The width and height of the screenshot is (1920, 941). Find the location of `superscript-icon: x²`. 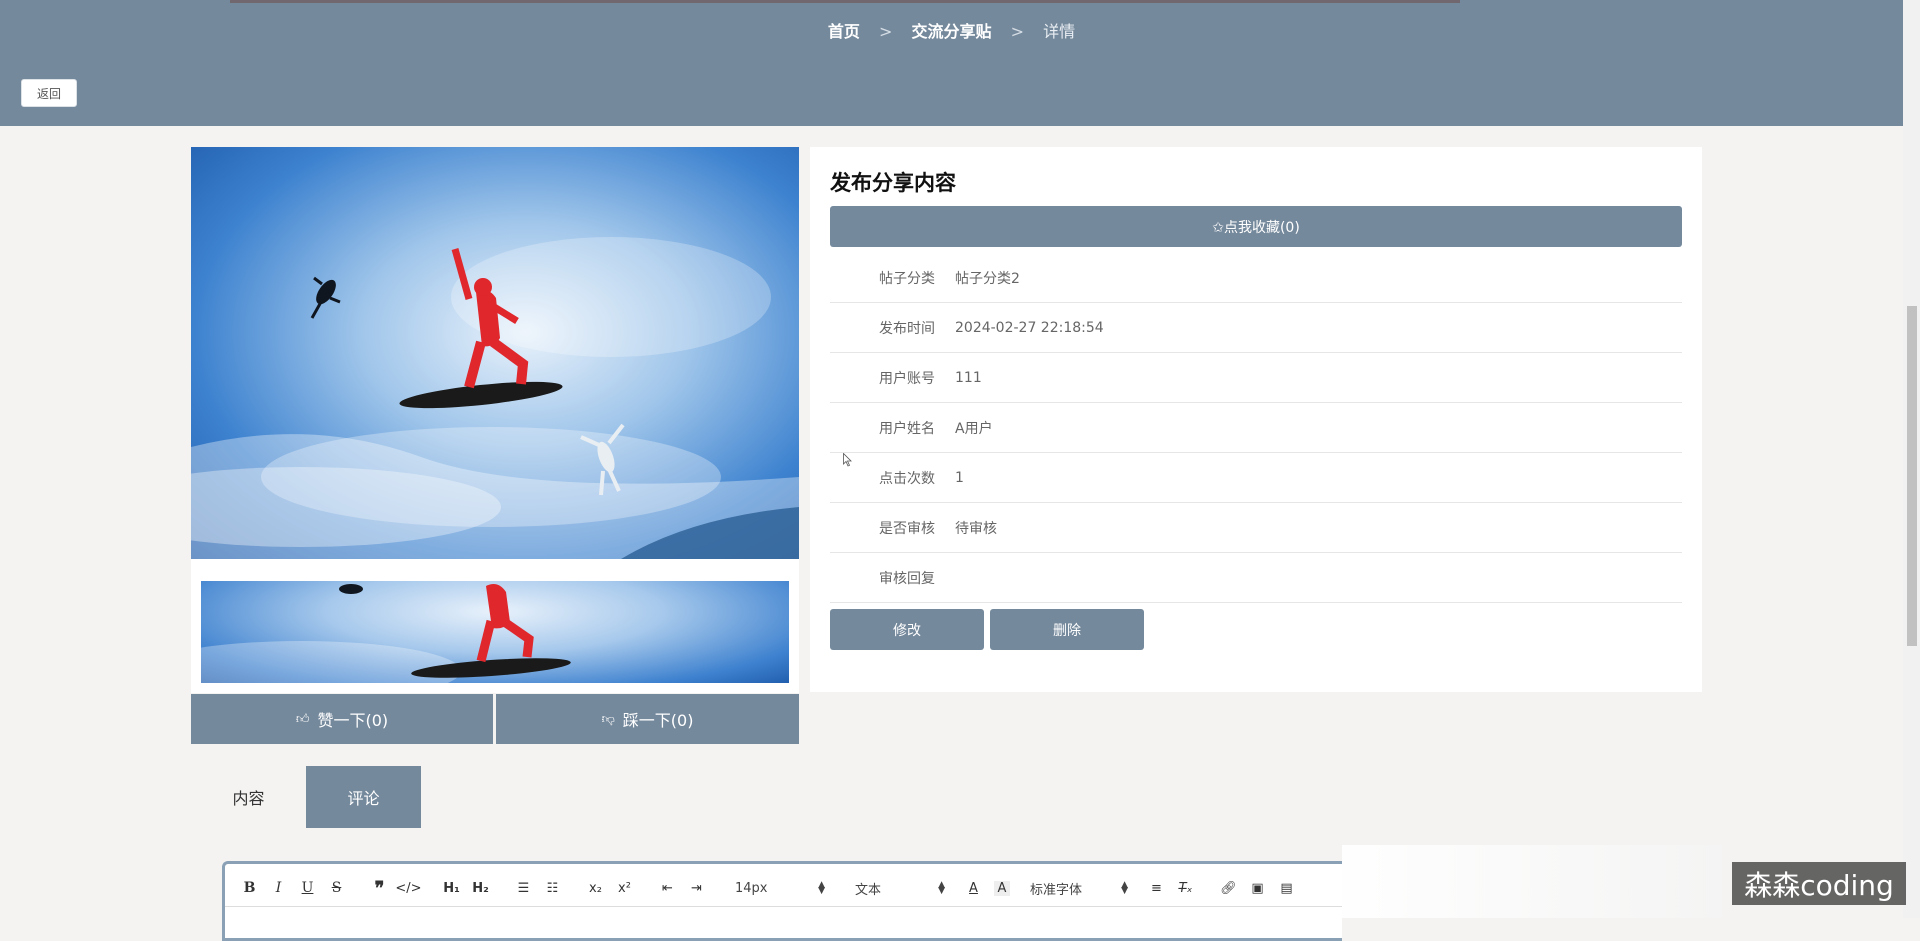

superscript-icon: x² is located at coordinates (624, 888).